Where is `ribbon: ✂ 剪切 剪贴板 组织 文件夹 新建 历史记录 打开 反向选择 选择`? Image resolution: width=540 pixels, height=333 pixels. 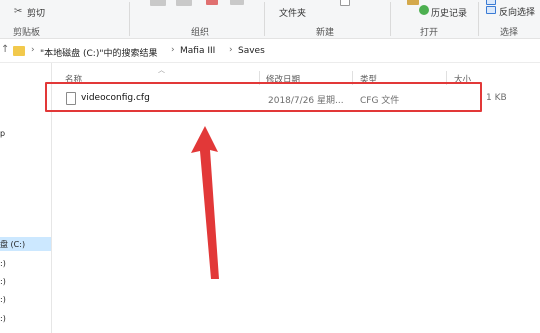
ribbon: ✂ 剪切 剪贴板 组织 文件夹 新建 历史记录 打开 反向选择 选择 is located at coordinates (270, 19).